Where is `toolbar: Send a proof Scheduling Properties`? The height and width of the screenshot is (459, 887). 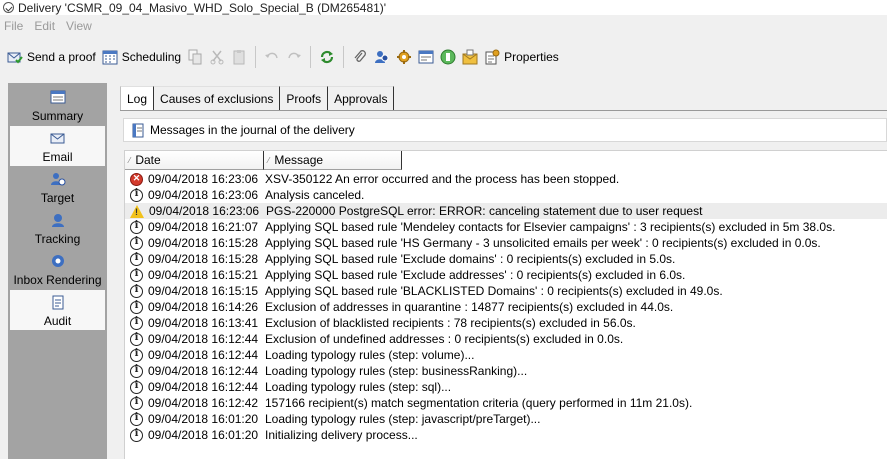 toolbar: Send a proof Scheduling Properties is located at coordinates (443, 57).